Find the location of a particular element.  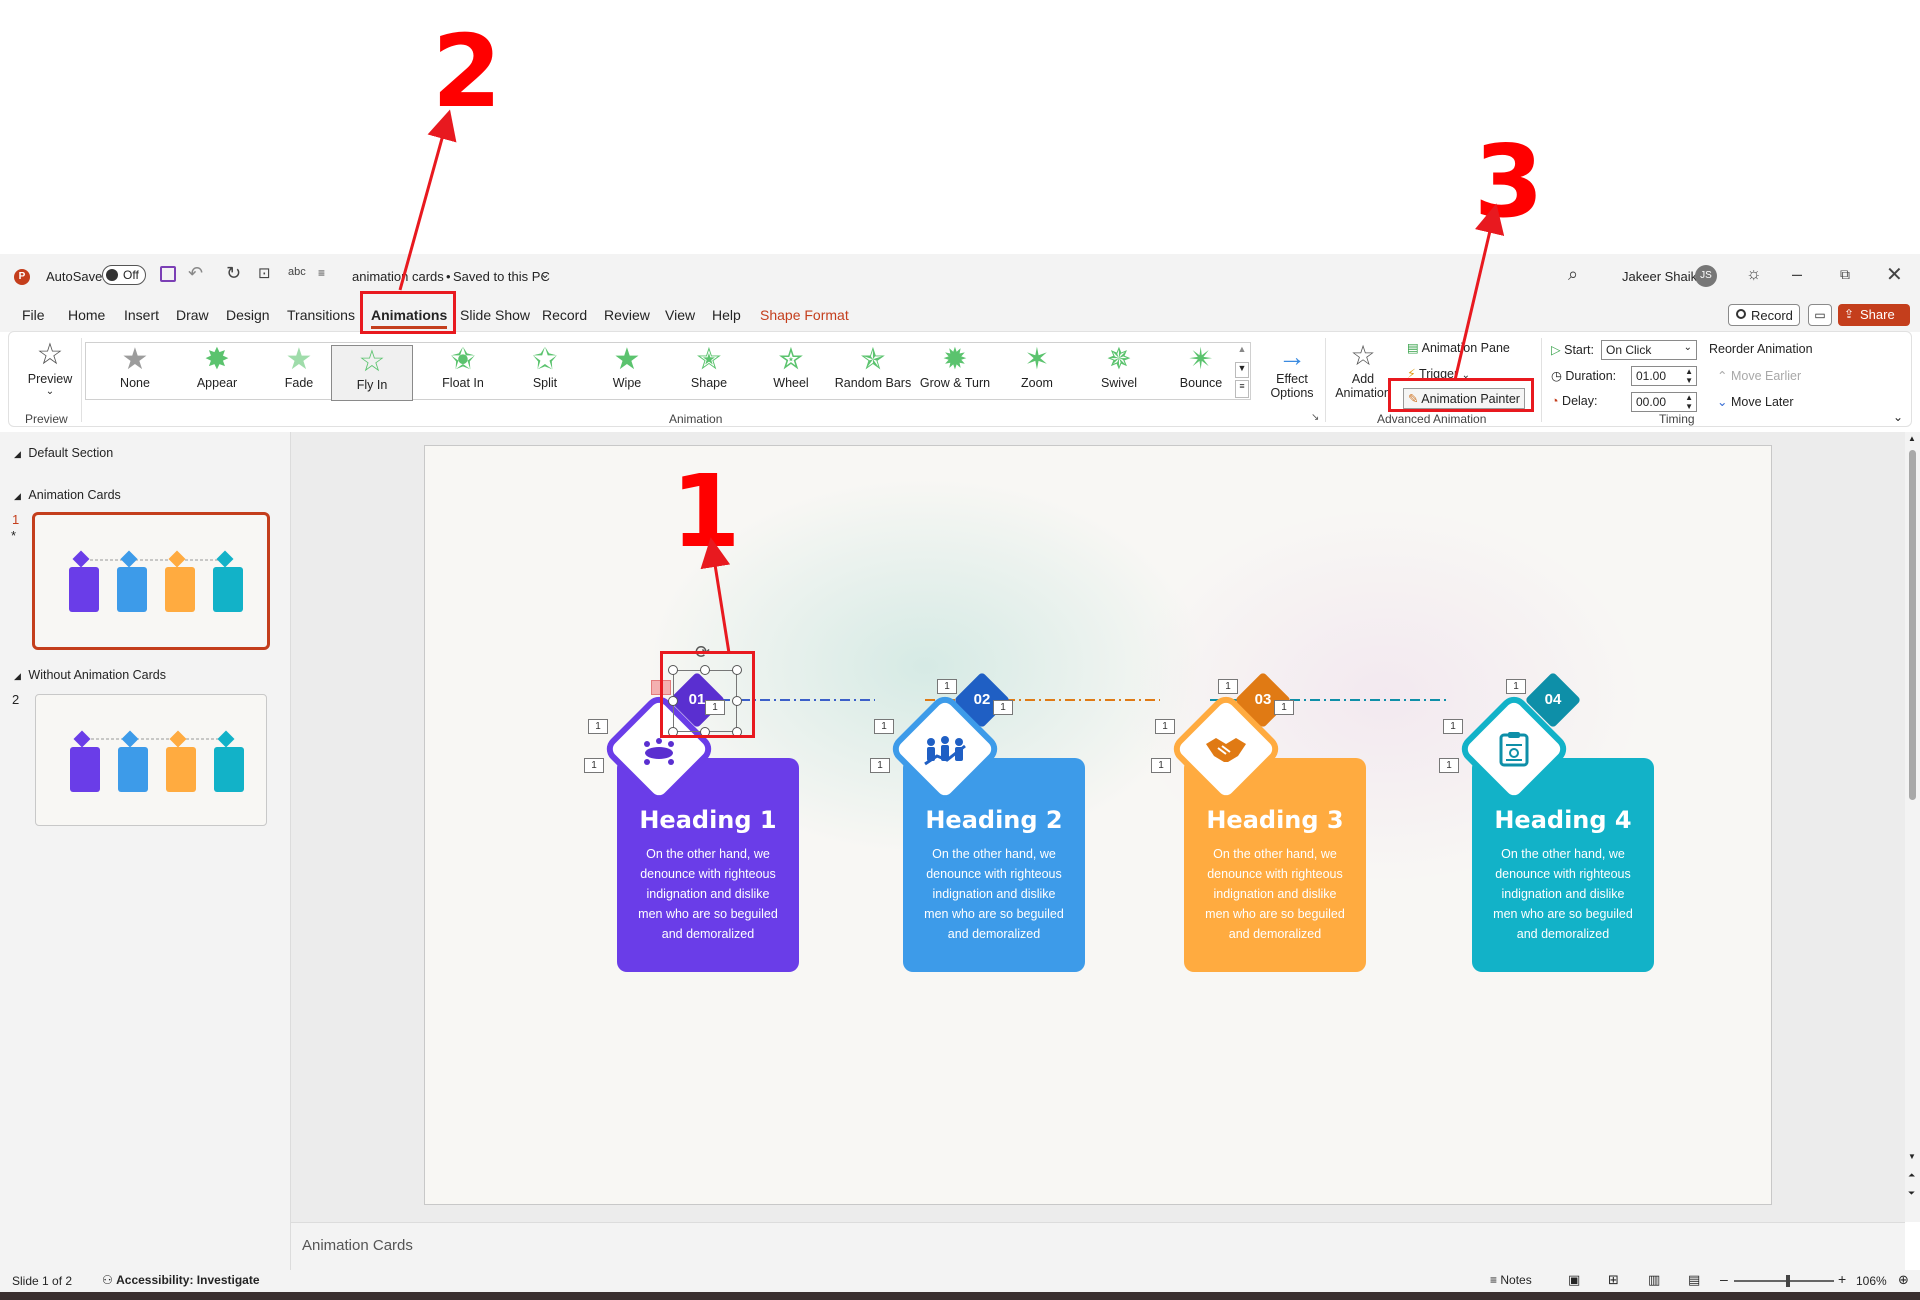

animation-grow-turn: ✹ Grow & Turn is located at coordinates (955, 371).